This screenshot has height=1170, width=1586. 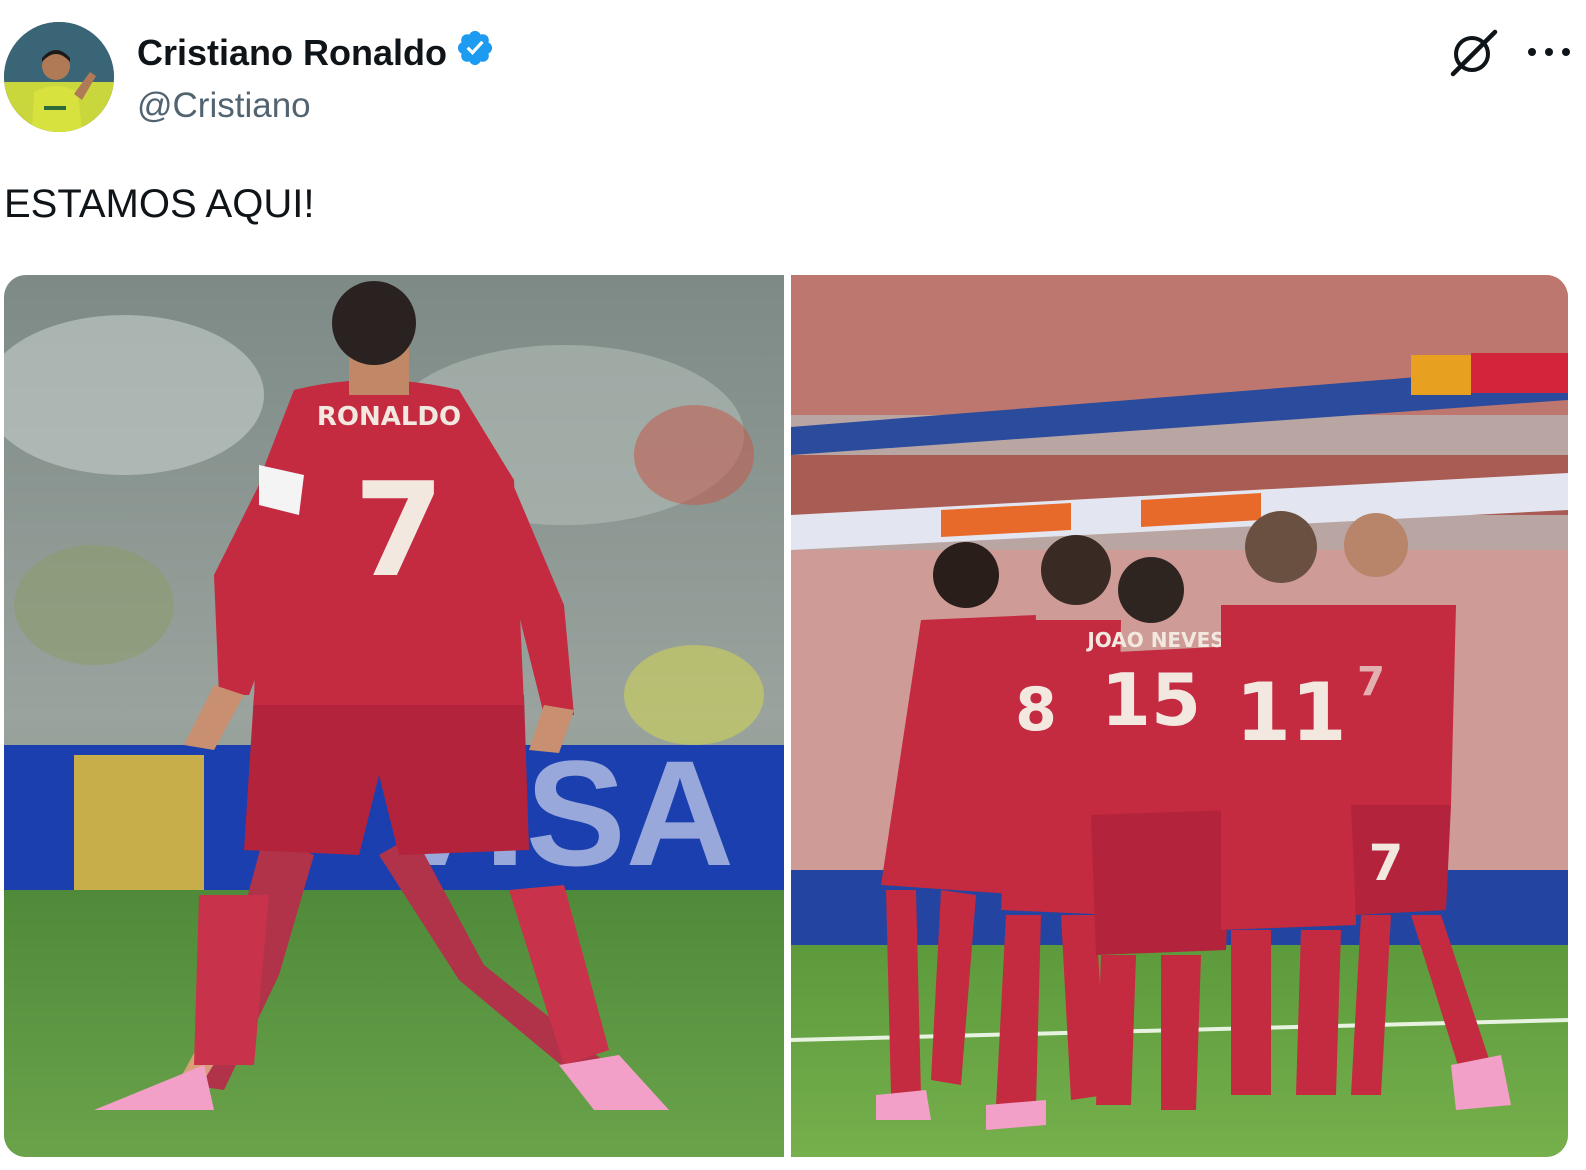 I want to click on grok-icon, so click(x=1474, y=53).